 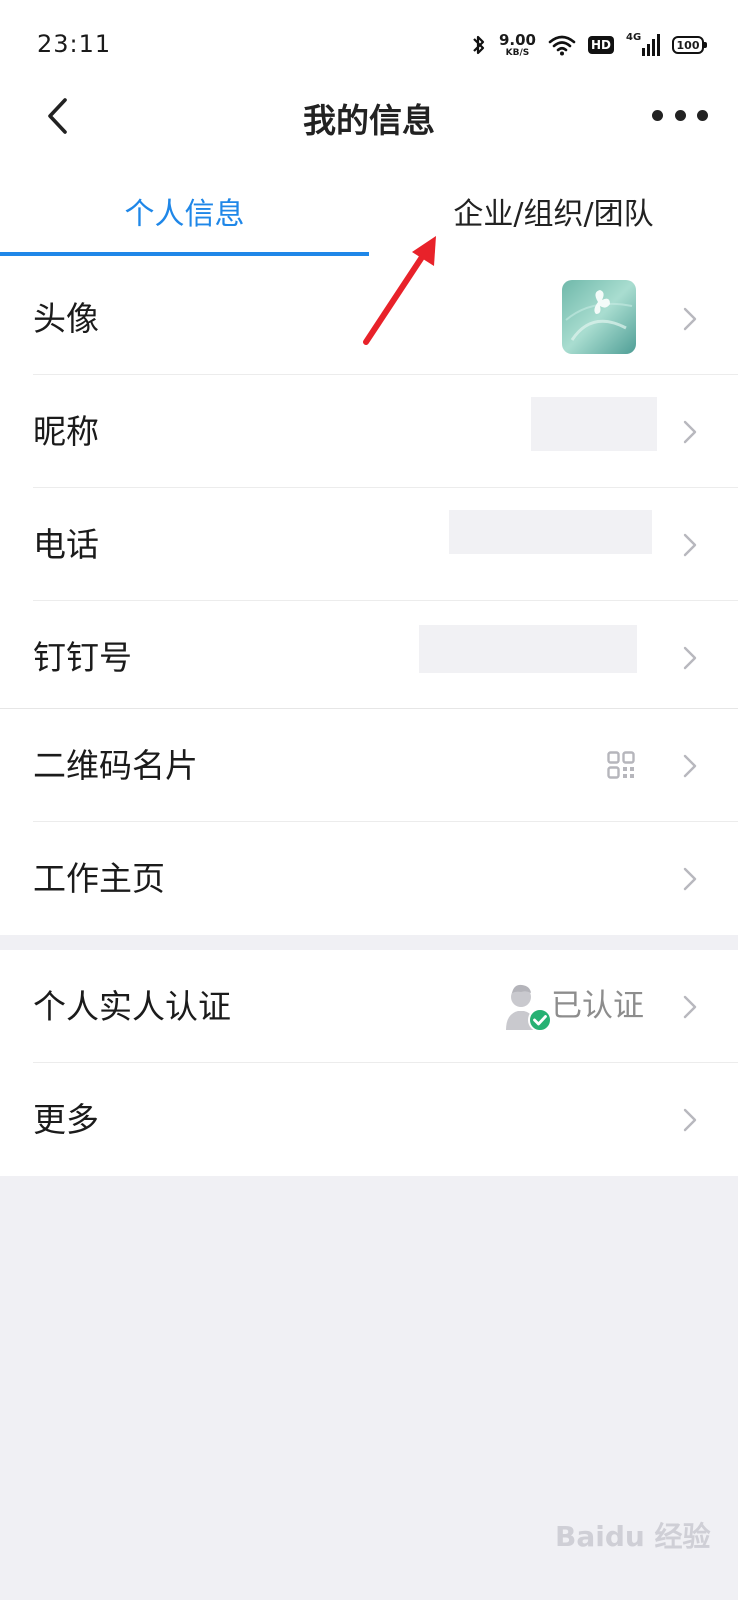 I want to click on more-options-button, so click(x=680, y=115).